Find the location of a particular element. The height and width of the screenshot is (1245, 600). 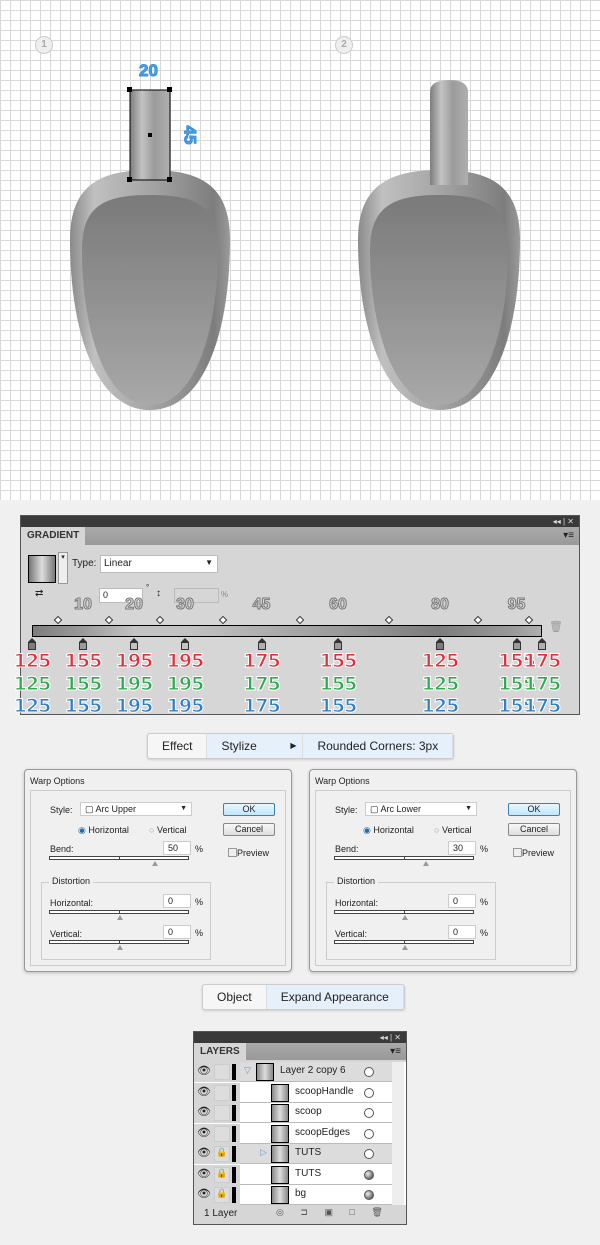

menu-rounded-corners: Rounded Corners: 3px is located at coordinates (378, 746).